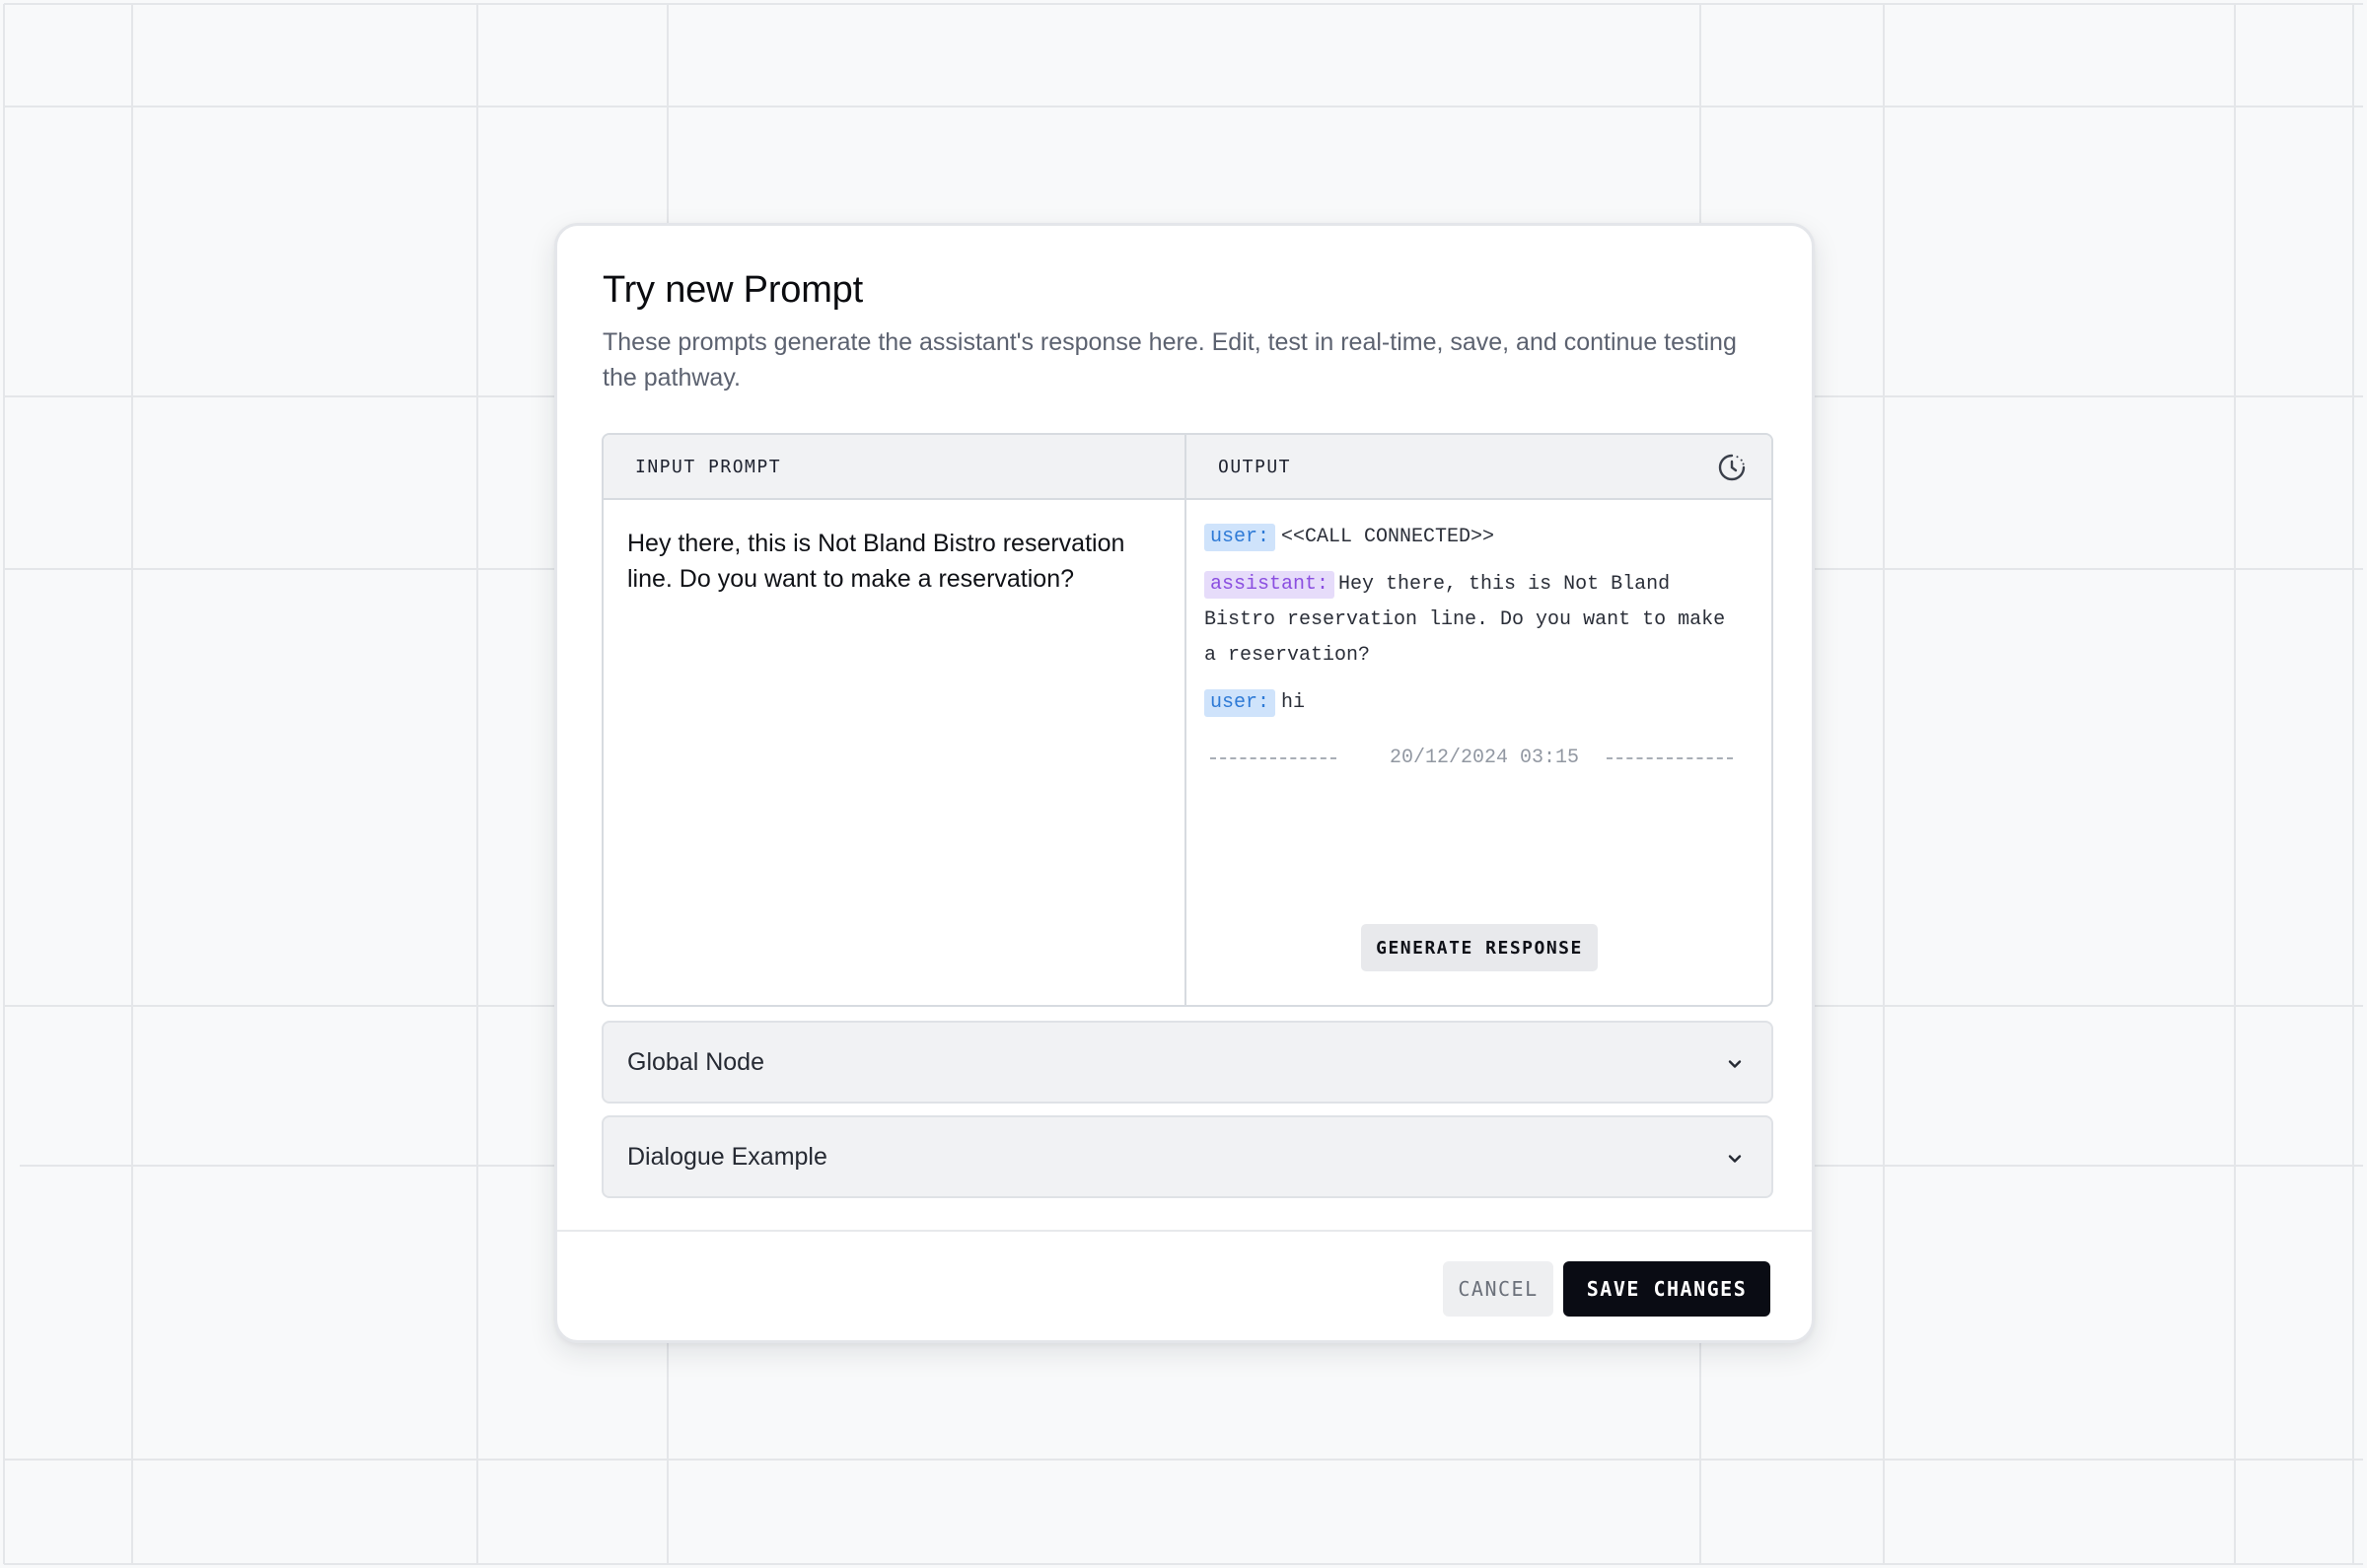  Describe the element at coordinates (1255, 466) in the screenshot. I see `output-header-label: OUTPUT` at that location.